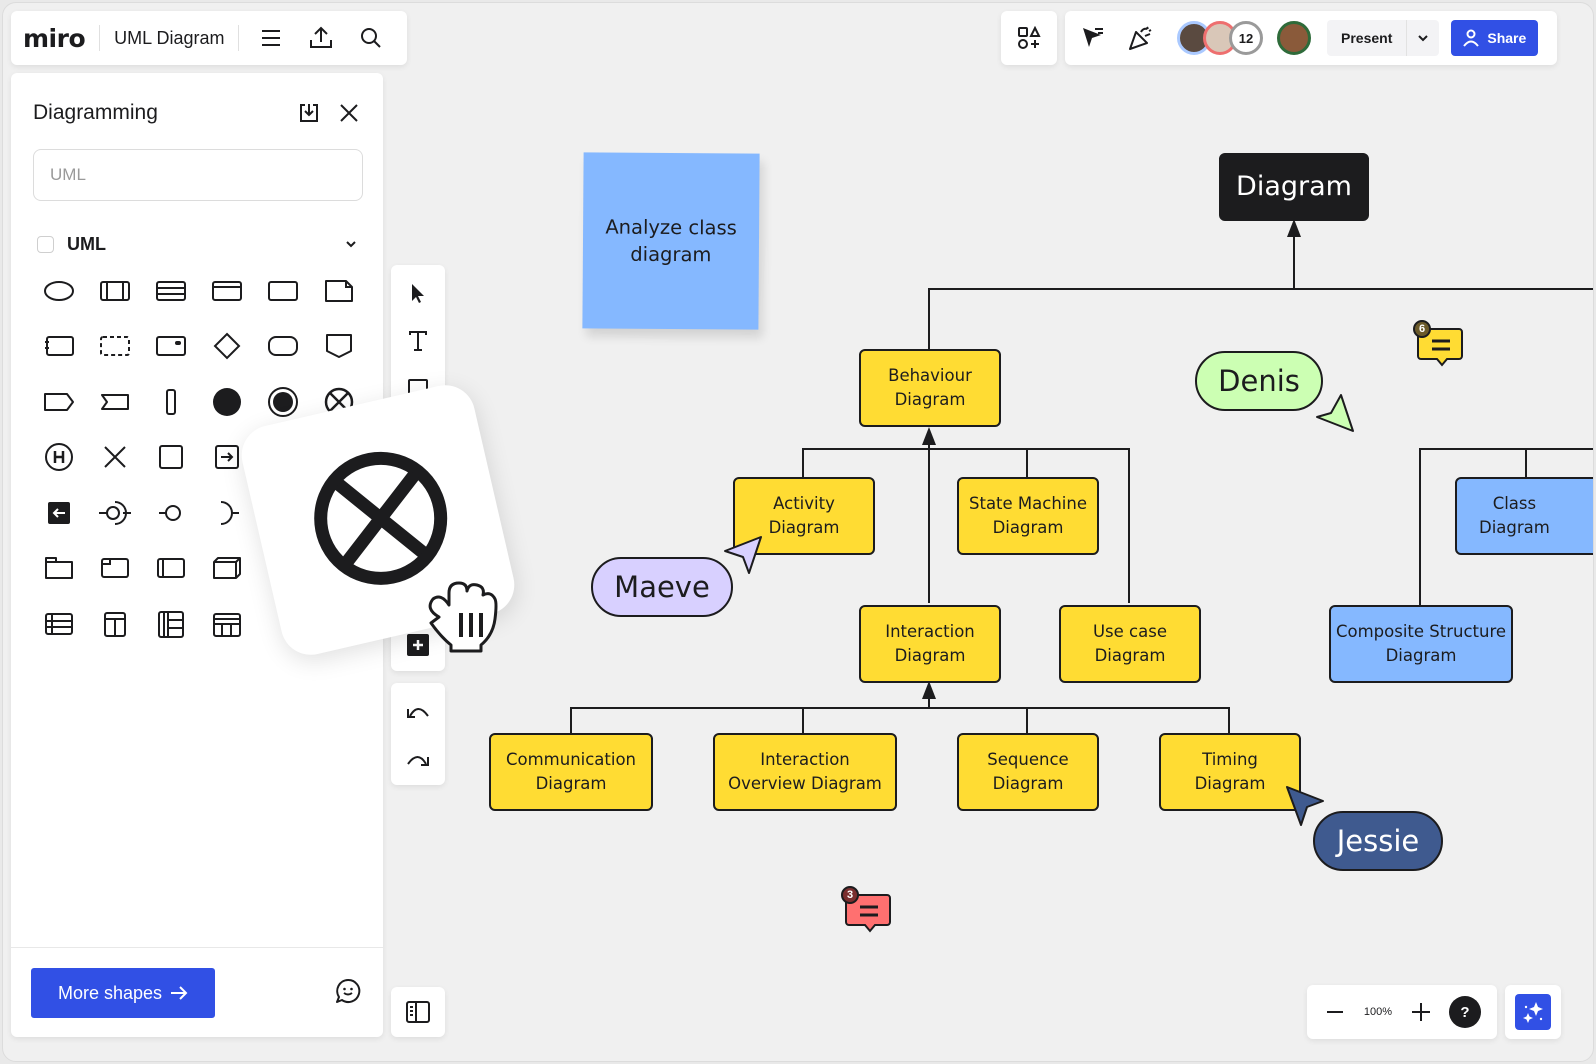  Describe the element at coordinates (1524, 516) in the screenshot. I see `node-class-diagram: Class Diagram` at that location.